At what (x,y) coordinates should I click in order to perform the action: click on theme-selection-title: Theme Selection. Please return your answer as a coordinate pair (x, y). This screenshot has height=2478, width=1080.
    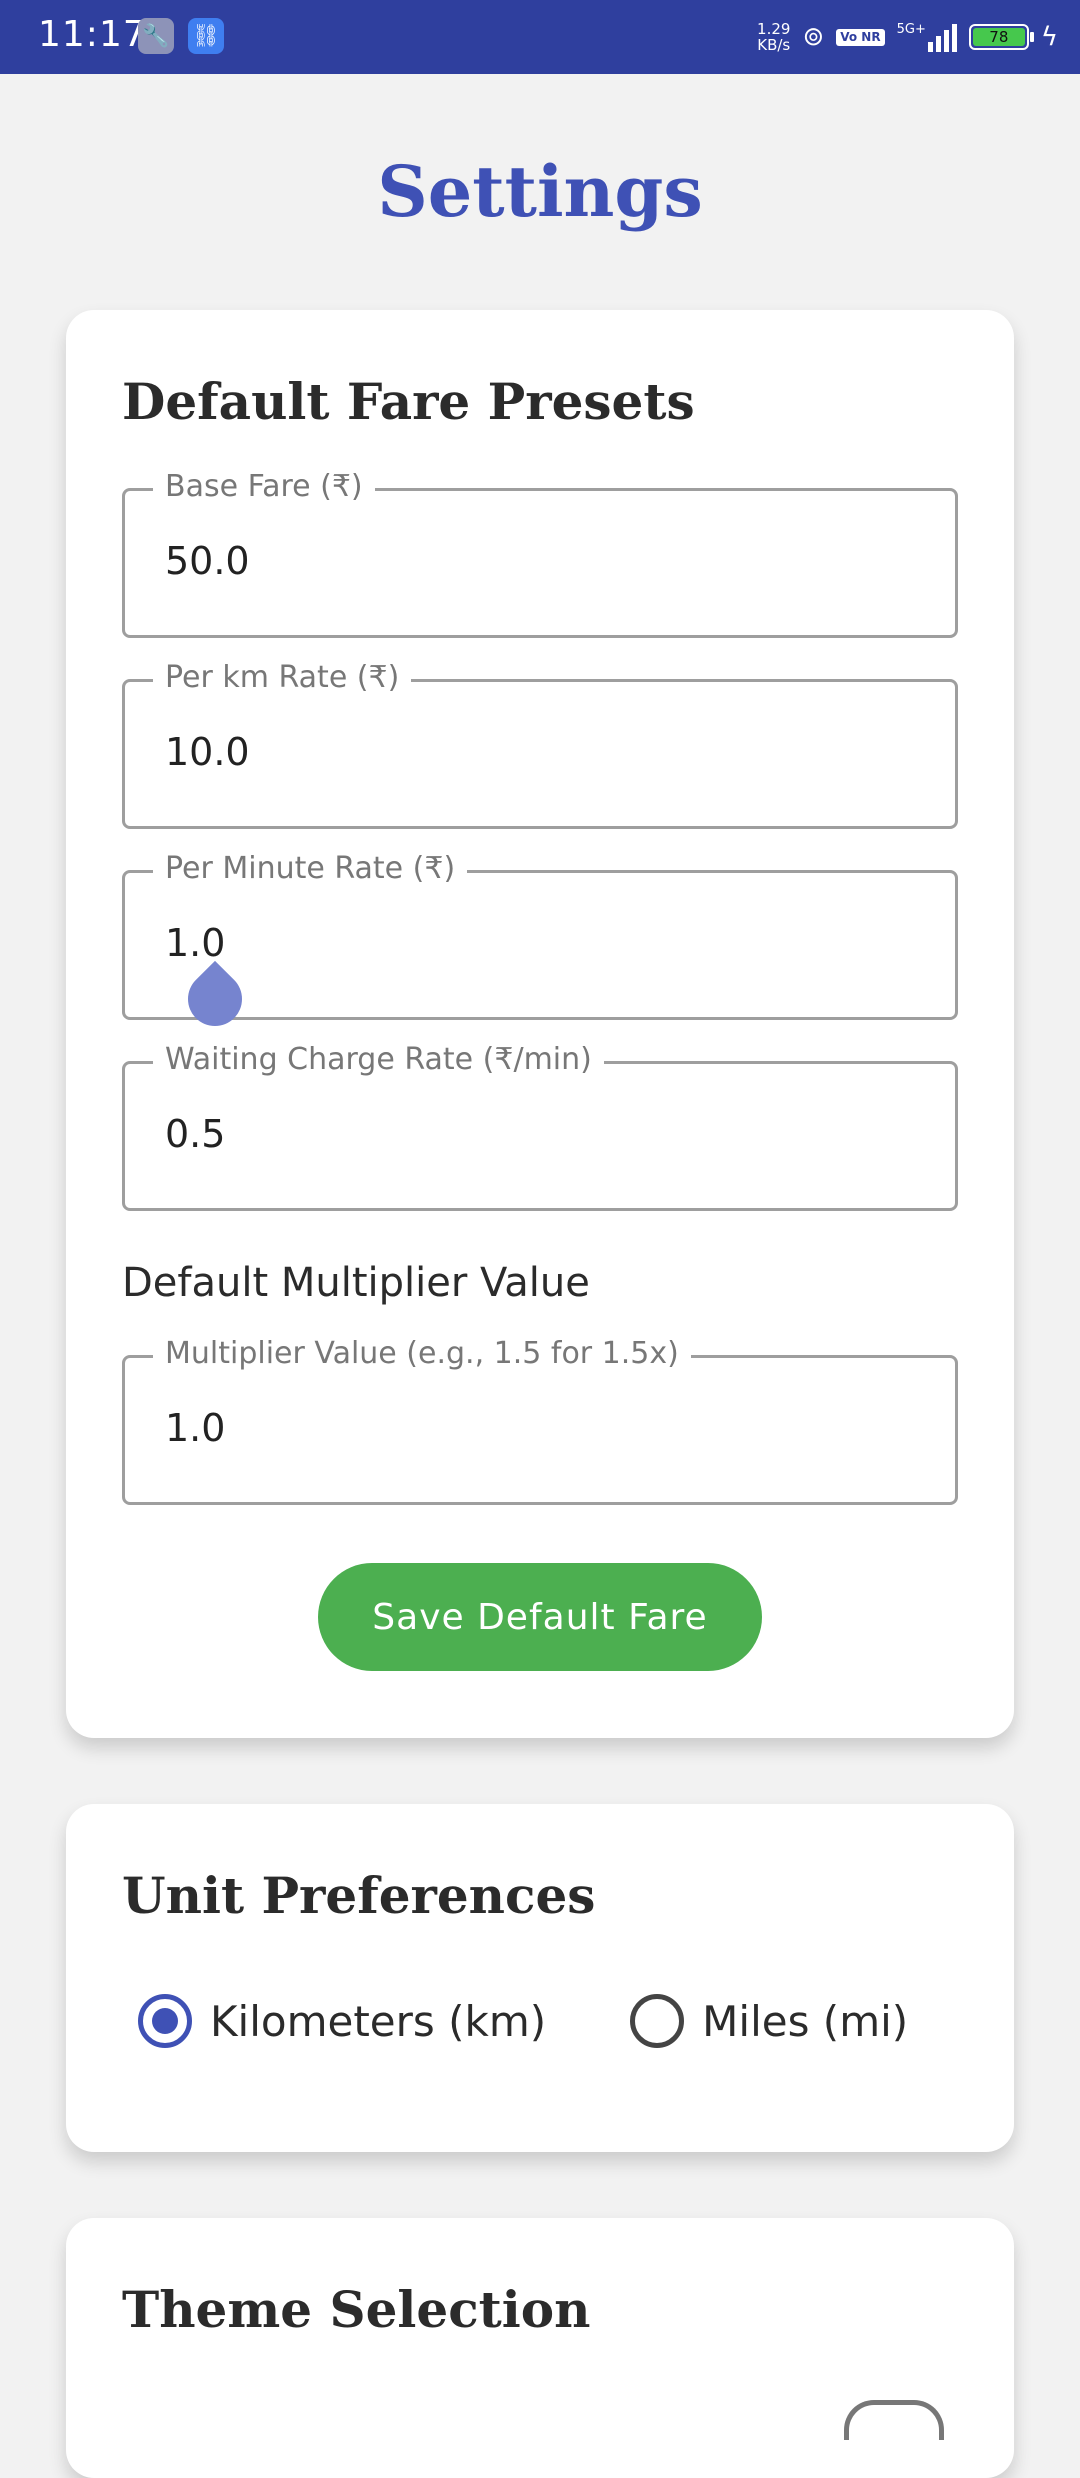
    Looking at the image, I should click on (356, 2309).